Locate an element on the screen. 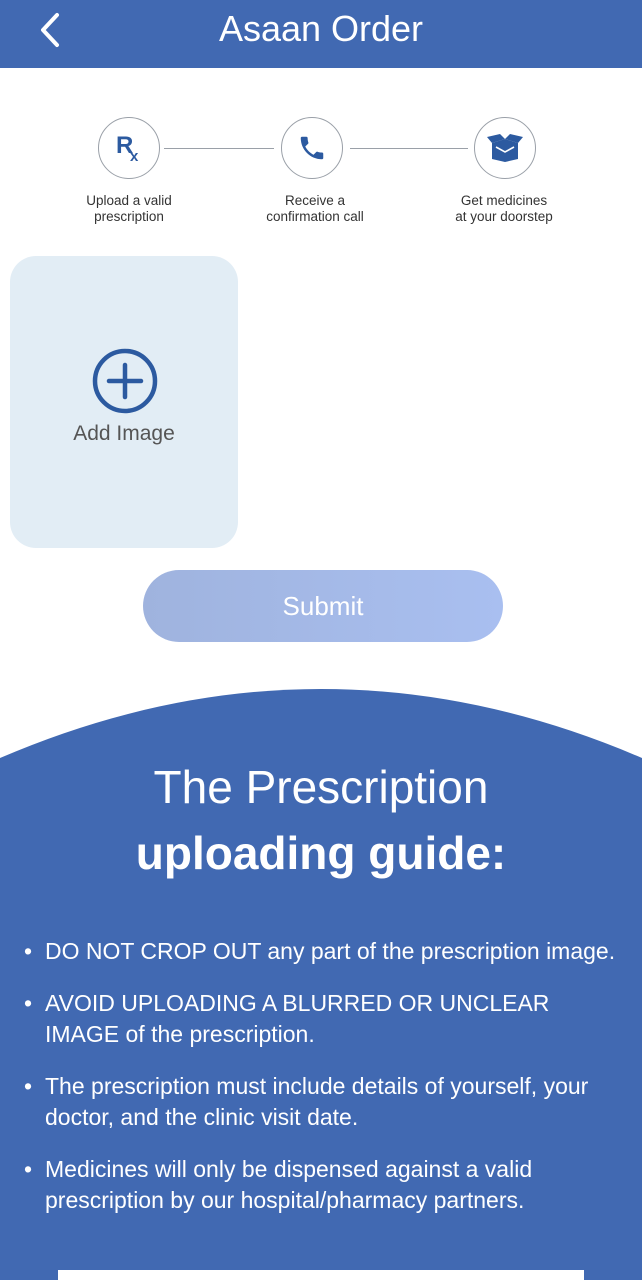 The image size is (642, 1280). add-image-card: Add Image is located at coordinates (124, 402).